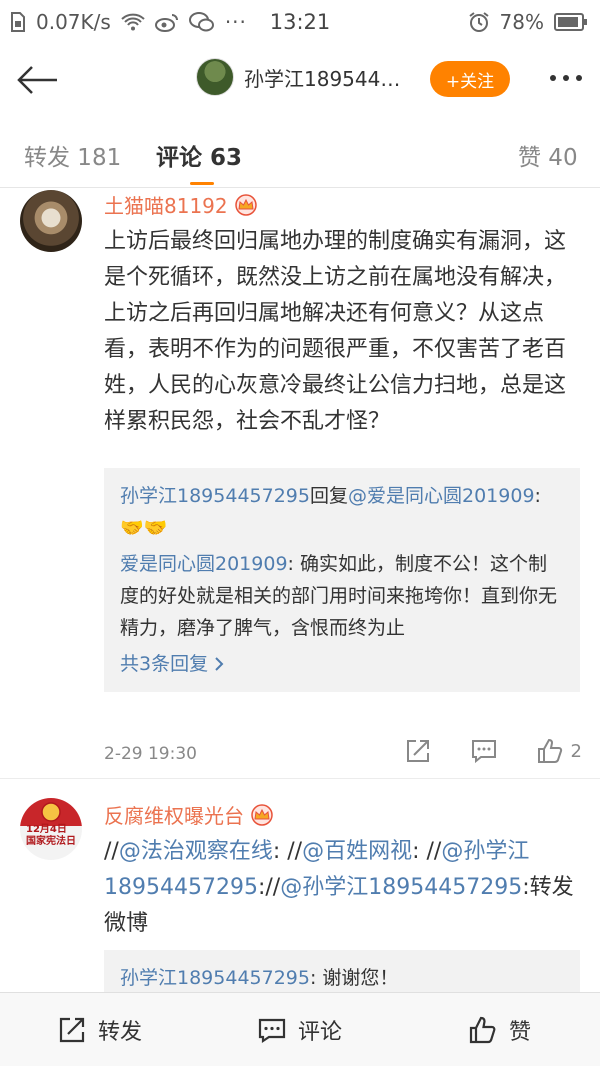 The image size is (600, 1066). Describe the element at coordinates (354, 978) in the screenshot. I see `reply-text: : 谢谢您！` at that location.